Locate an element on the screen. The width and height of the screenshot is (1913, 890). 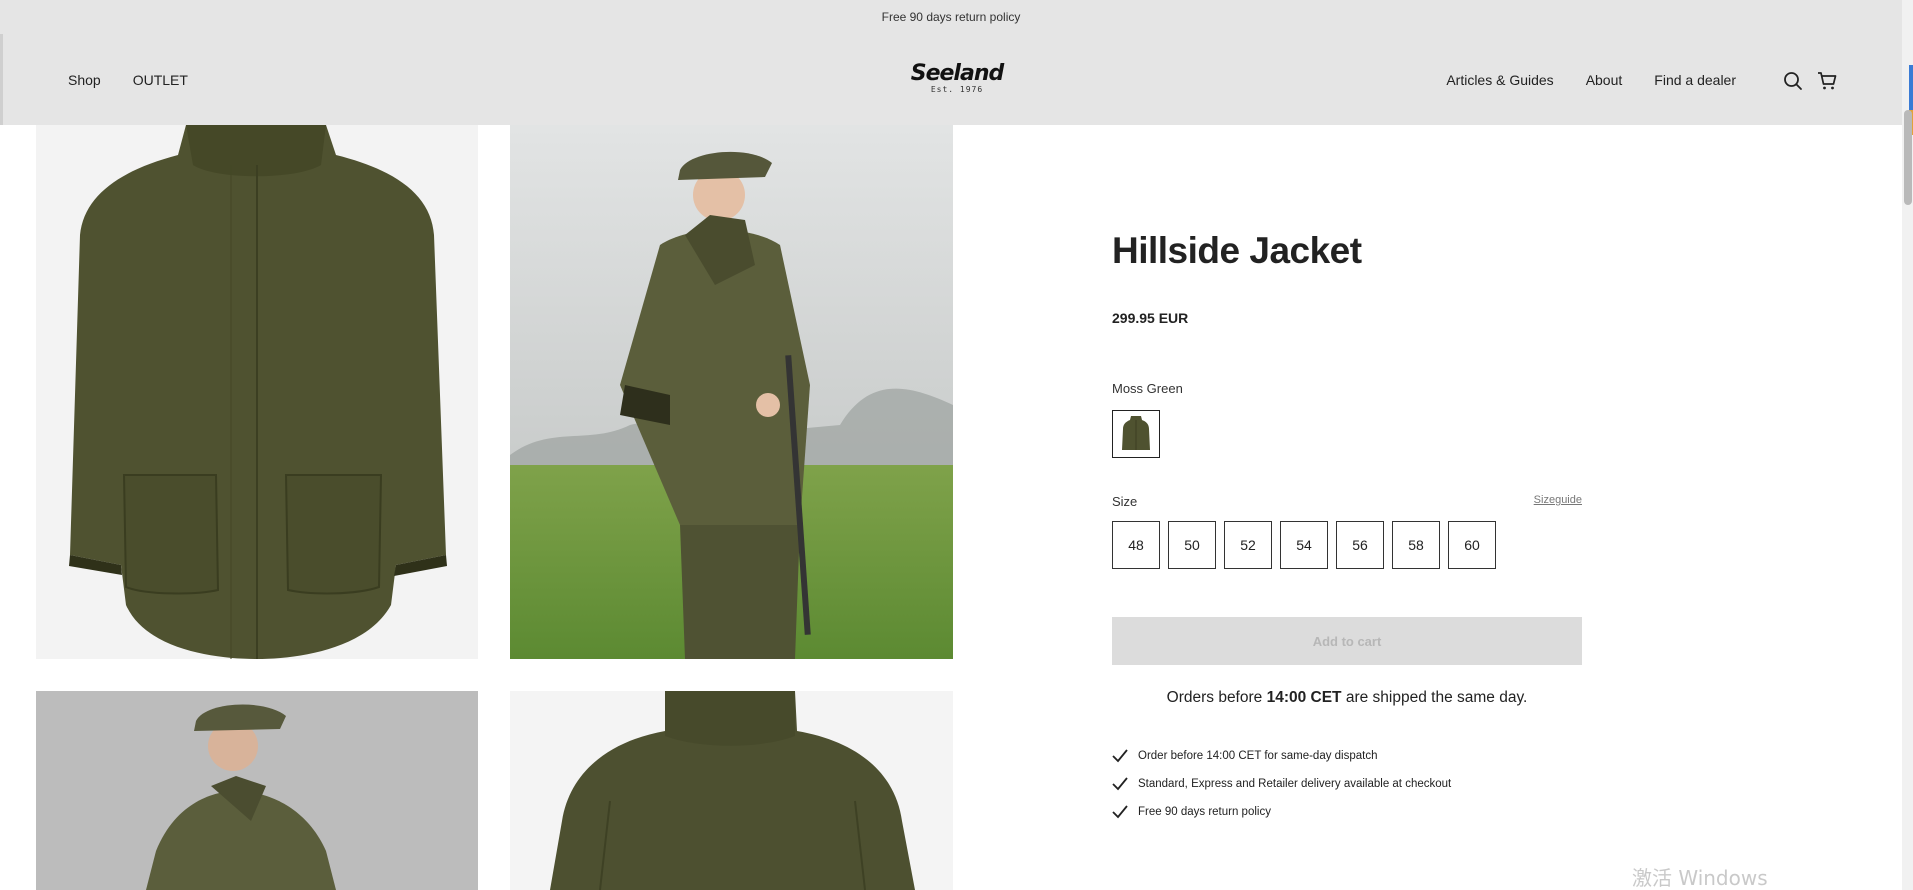
windows-activation-watermark: 激活 Windows is located at coordinates (1700, 878).